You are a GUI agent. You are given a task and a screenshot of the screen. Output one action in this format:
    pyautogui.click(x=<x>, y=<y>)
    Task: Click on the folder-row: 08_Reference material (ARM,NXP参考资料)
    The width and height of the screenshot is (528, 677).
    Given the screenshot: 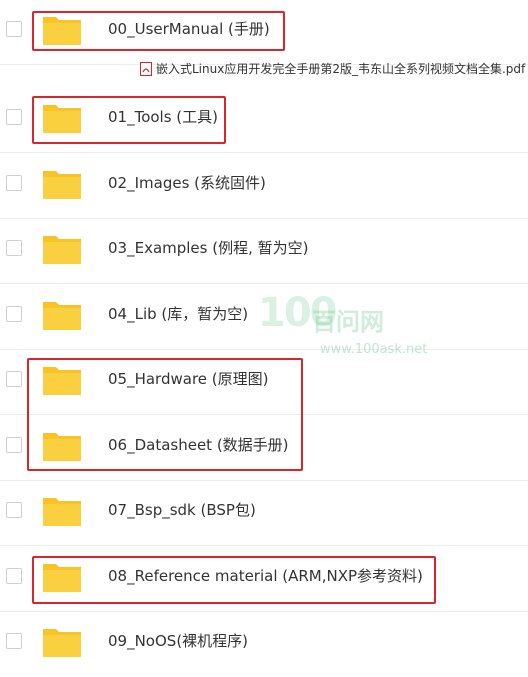 What is the action you would take?
    pyautogui.click(x=264, y=579)
    